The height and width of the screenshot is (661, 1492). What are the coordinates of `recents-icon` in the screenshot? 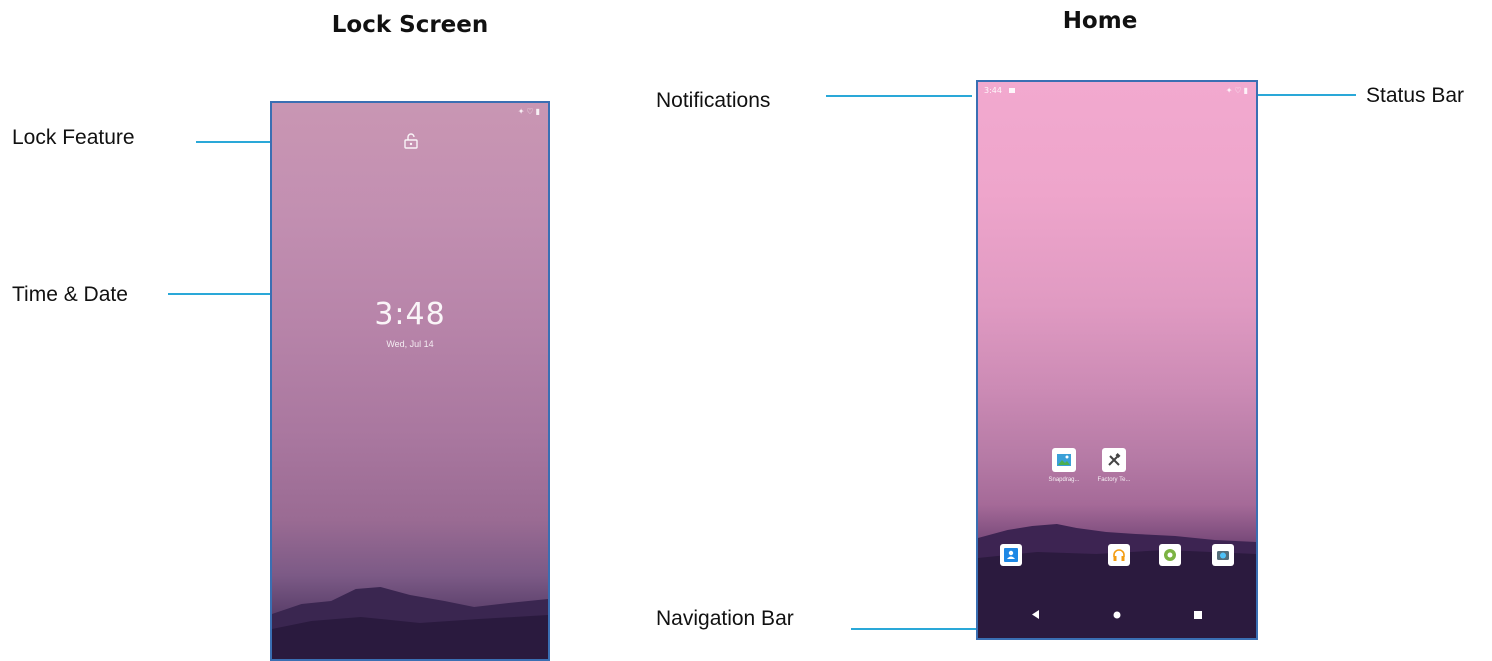 It's located at (1198, 615).